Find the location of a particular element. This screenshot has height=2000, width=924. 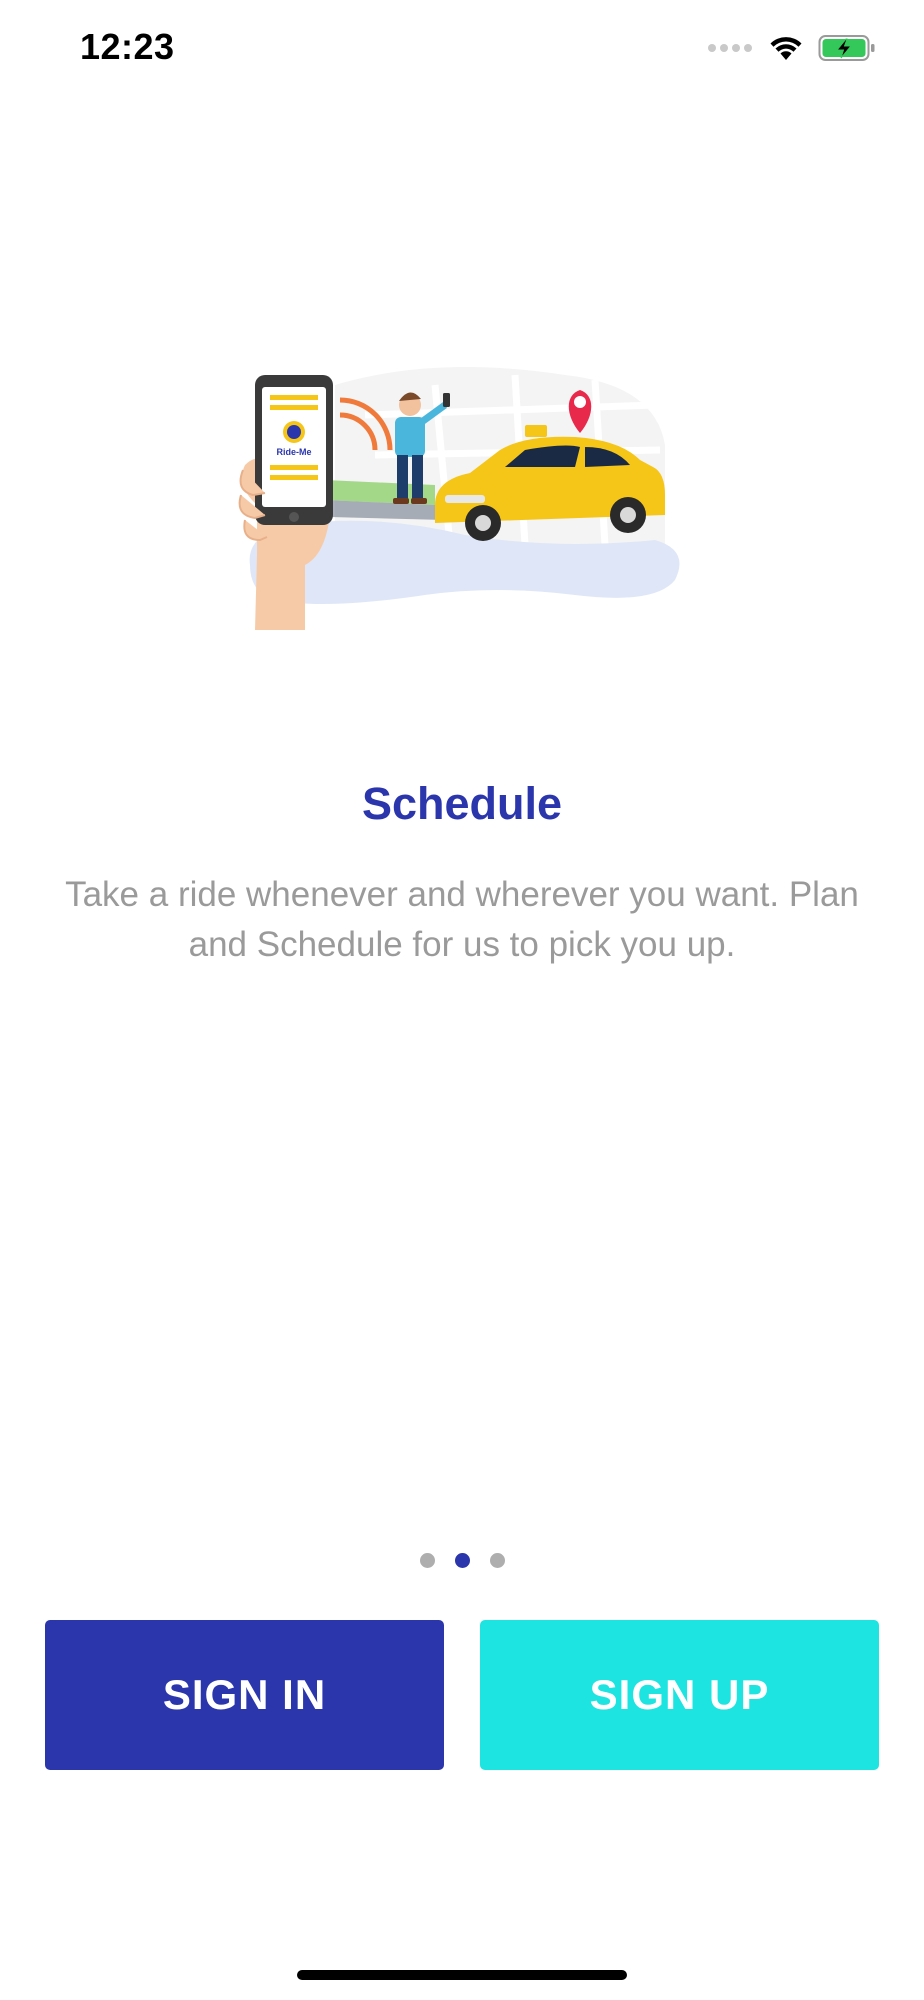

cellular-signal-icon is located at coordinates (730, 48).